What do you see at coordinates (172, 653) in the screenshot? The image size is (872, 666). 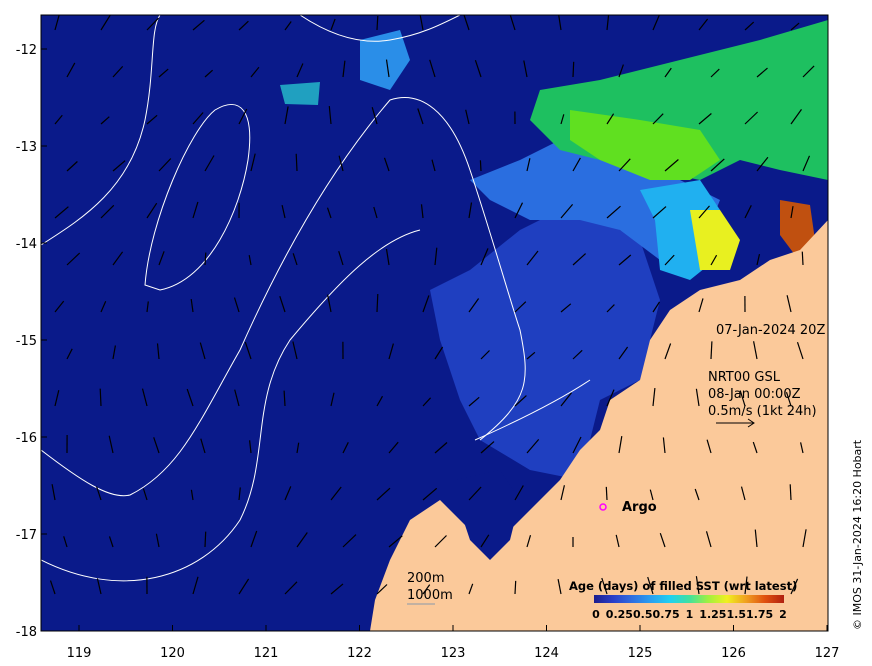 I see `x-tick-label: 120` at bounding box center [172, 653].